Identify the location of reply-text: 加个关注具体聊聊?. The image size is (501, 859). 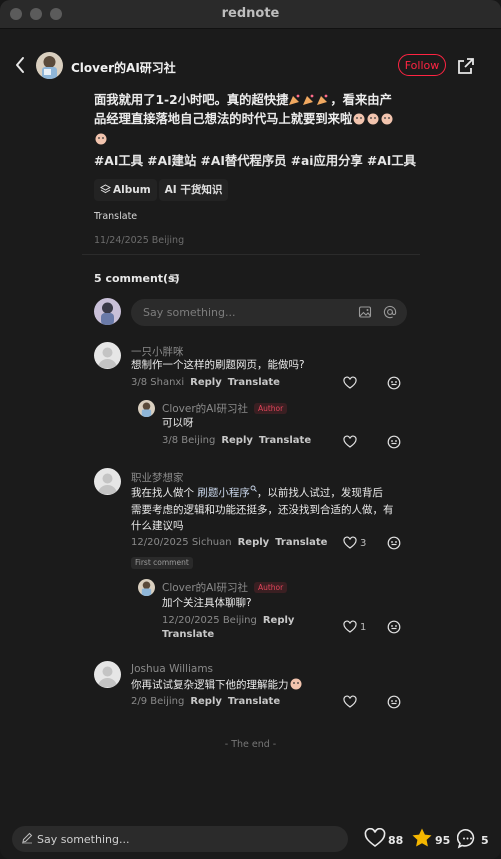
(207, 603).